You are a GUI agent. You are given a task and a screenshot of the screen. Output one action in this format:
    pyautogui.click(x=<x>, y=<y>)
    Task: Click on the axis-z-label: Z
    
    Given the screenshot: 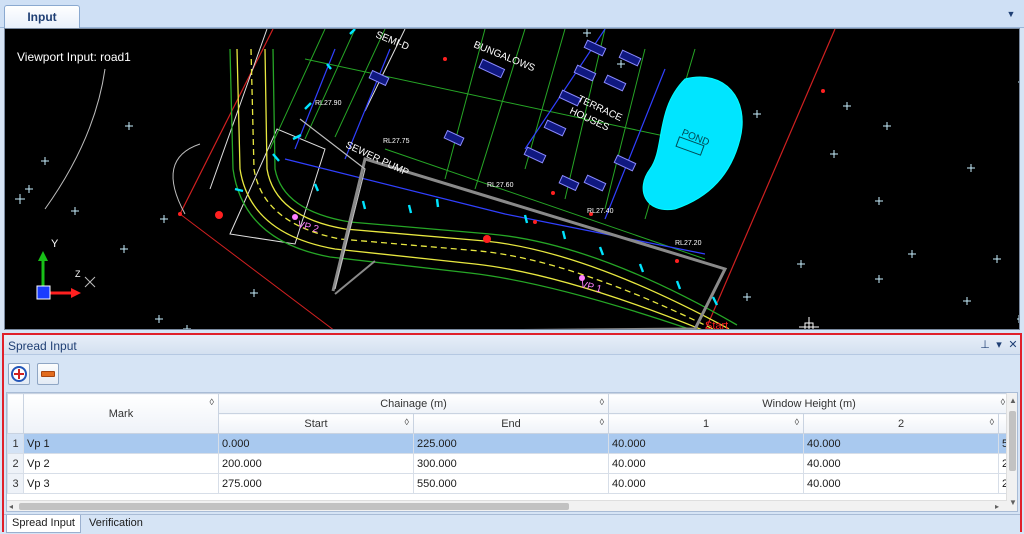 What is the action you would take?
    pyautogui.click(x=78, y=274)
    